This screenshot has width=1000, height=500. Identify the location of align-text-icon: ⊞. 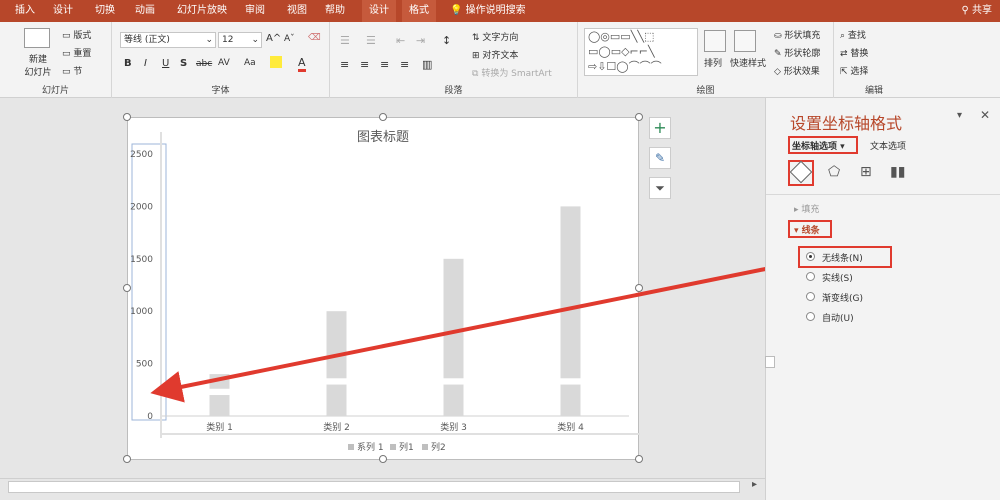
(476, 56).